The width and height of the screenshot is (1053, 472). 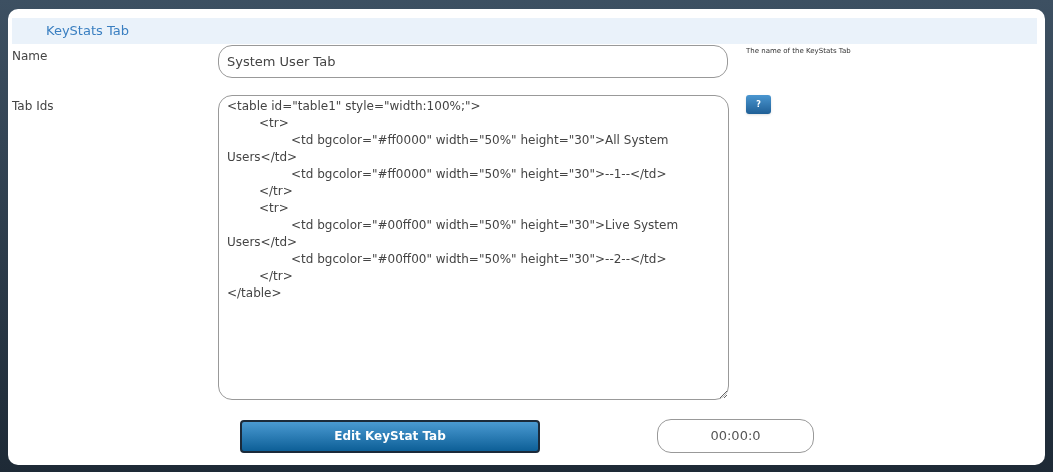 What do you see at coordinates (473, 61) in the screenshot?
I see `text-field: System User Tab` at bounding box center [473, 61].